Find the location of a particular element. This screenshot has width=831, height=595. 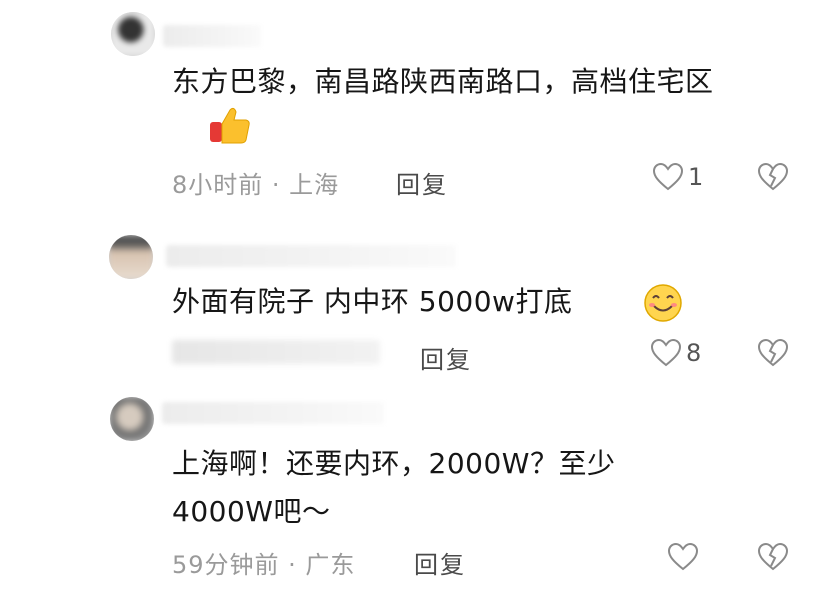

like-button is located at coordinates (683, 557).